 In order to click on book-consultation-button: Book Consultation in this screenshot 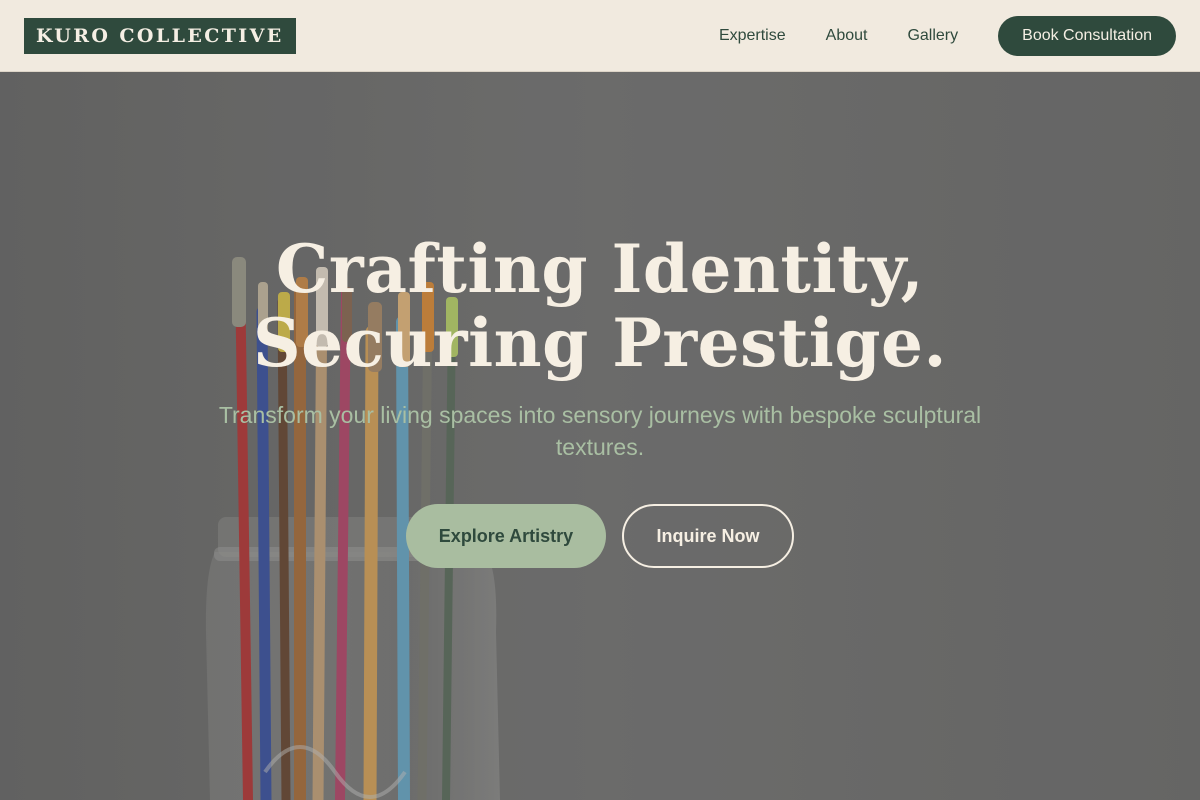, I will do `click(1087, 36)`.